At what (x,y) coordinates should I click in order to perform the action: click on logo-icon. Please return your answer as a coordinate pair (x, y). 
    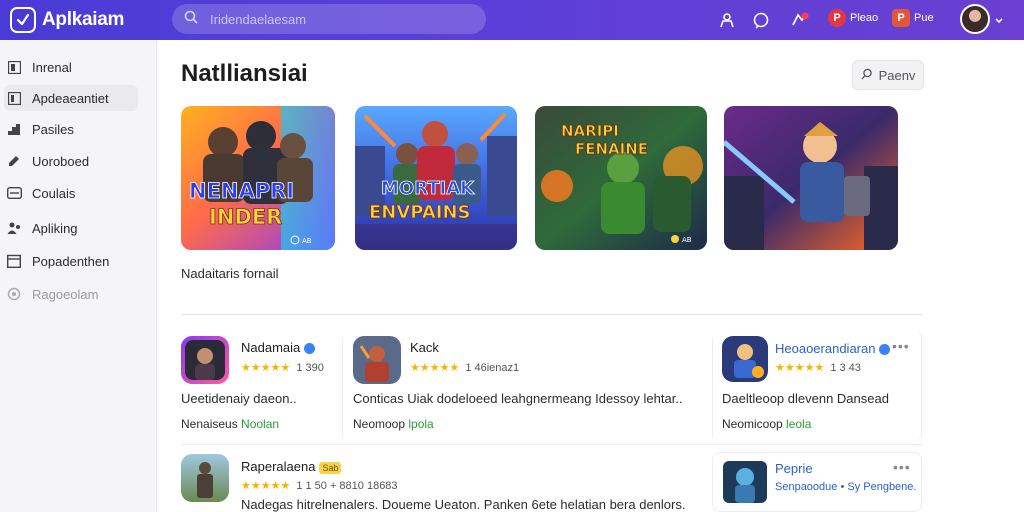
    Looking at the image, I should click on (23, 20).